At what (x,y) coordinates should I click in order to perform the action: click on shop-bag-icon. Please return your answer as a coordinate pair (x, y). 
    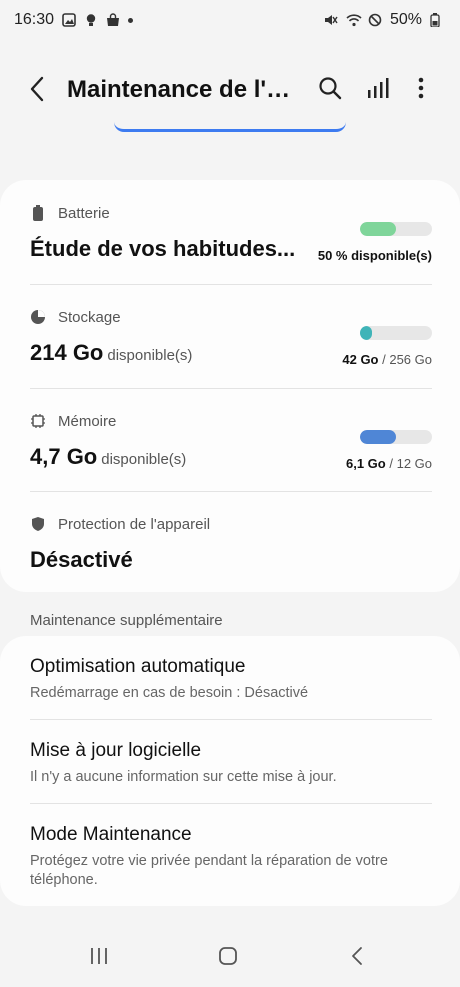
    Looking at the image, I should click on (113, 20).